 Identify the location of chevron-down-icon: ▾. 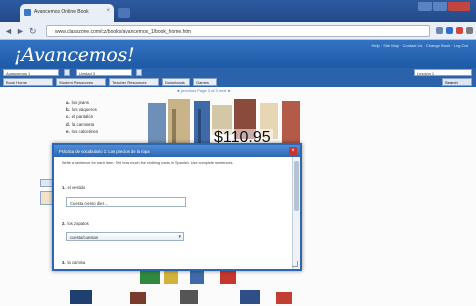
(179, 237).